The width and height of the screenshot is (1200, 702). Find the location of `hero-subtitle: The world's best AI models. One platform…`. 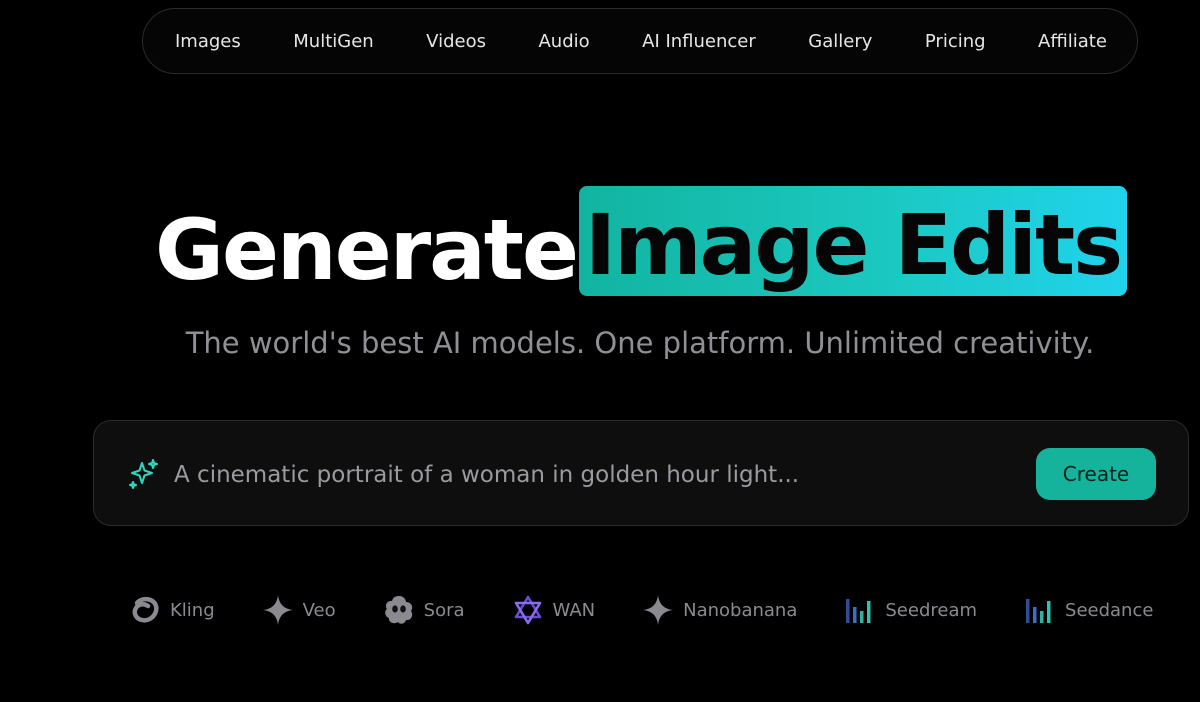

hero-subtitle: The world's best AI models. One platform… is located at coordinates (640, 343).